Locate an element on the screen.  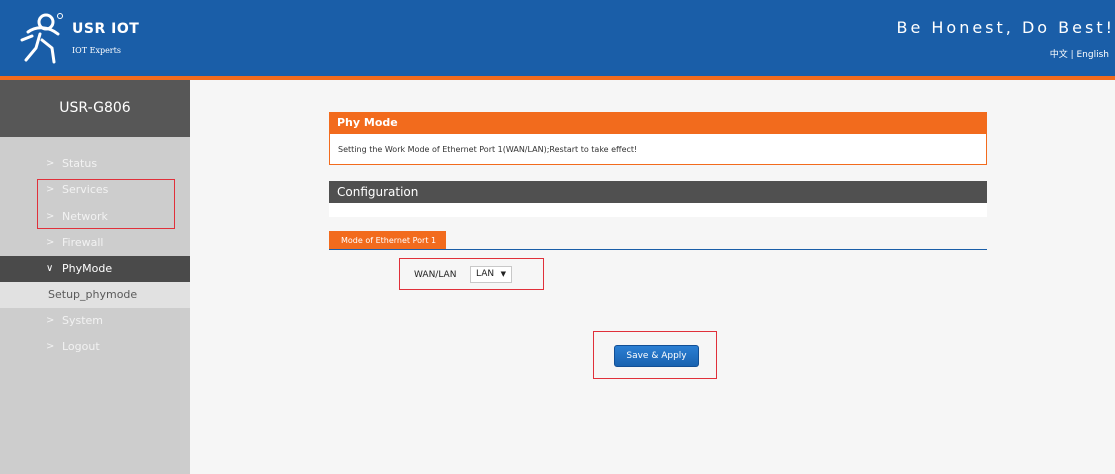
lang-english-link: English is located at coordinates (1093, 55).